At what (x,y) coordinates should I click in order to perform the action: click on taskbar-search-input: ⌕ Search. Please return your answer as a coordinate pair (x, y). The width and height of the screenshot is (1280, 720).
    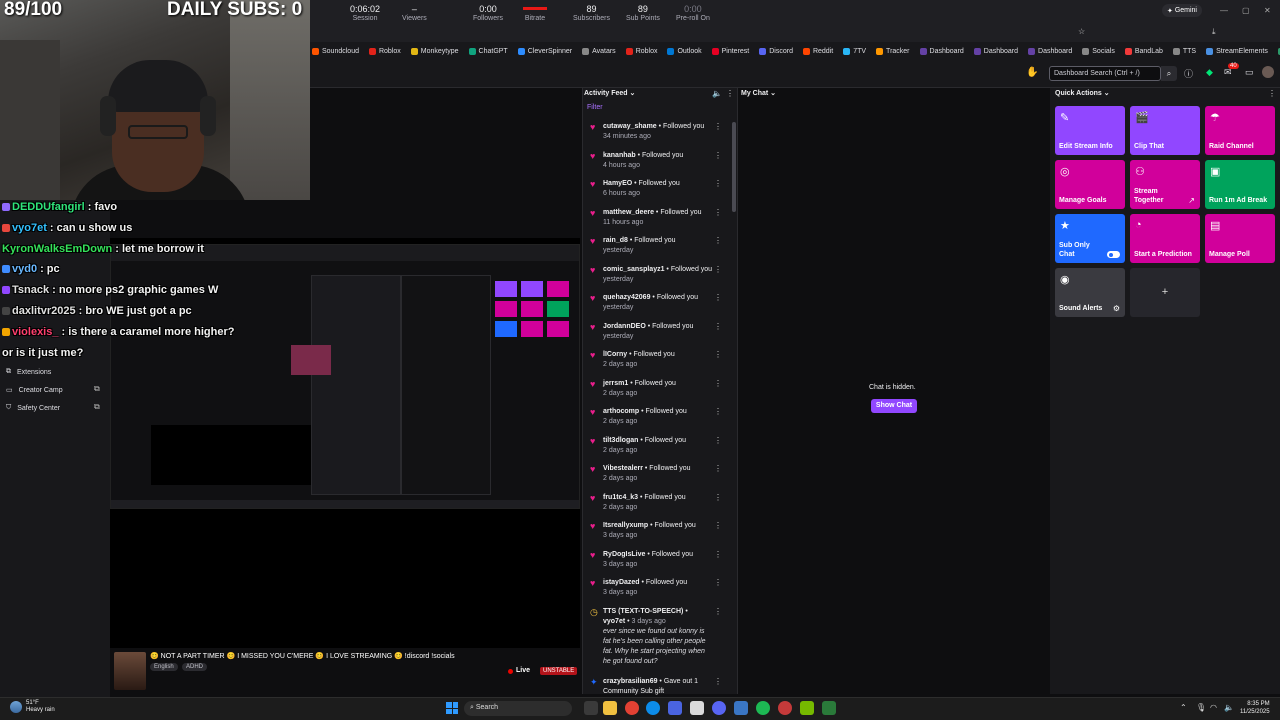
    Looking at the image, I should click on (518, 708).